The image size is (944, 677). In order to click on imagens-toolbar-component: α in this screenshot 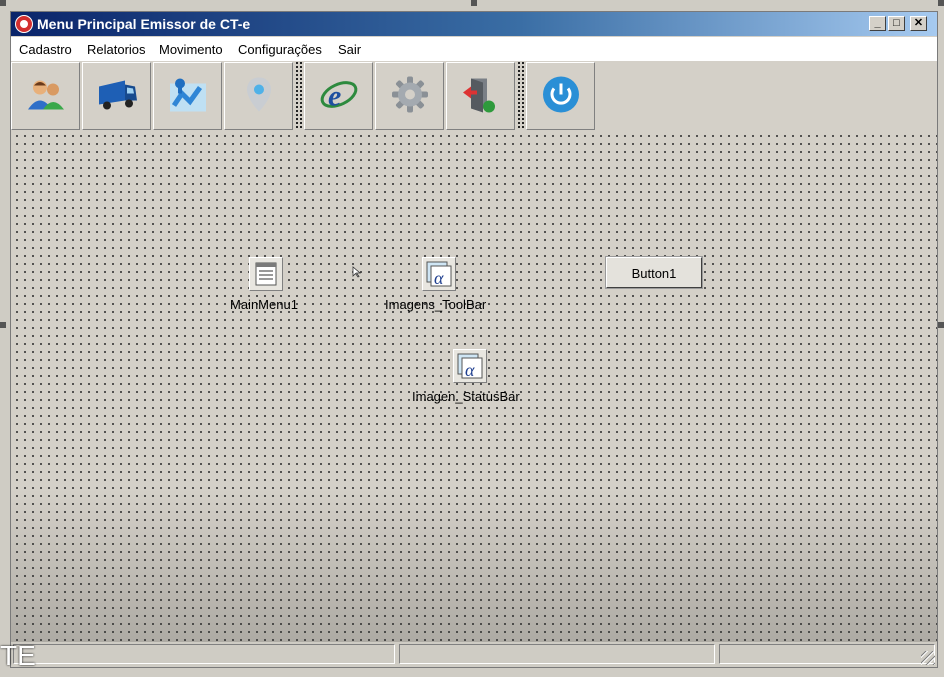, I will do `click(439, 274)`.